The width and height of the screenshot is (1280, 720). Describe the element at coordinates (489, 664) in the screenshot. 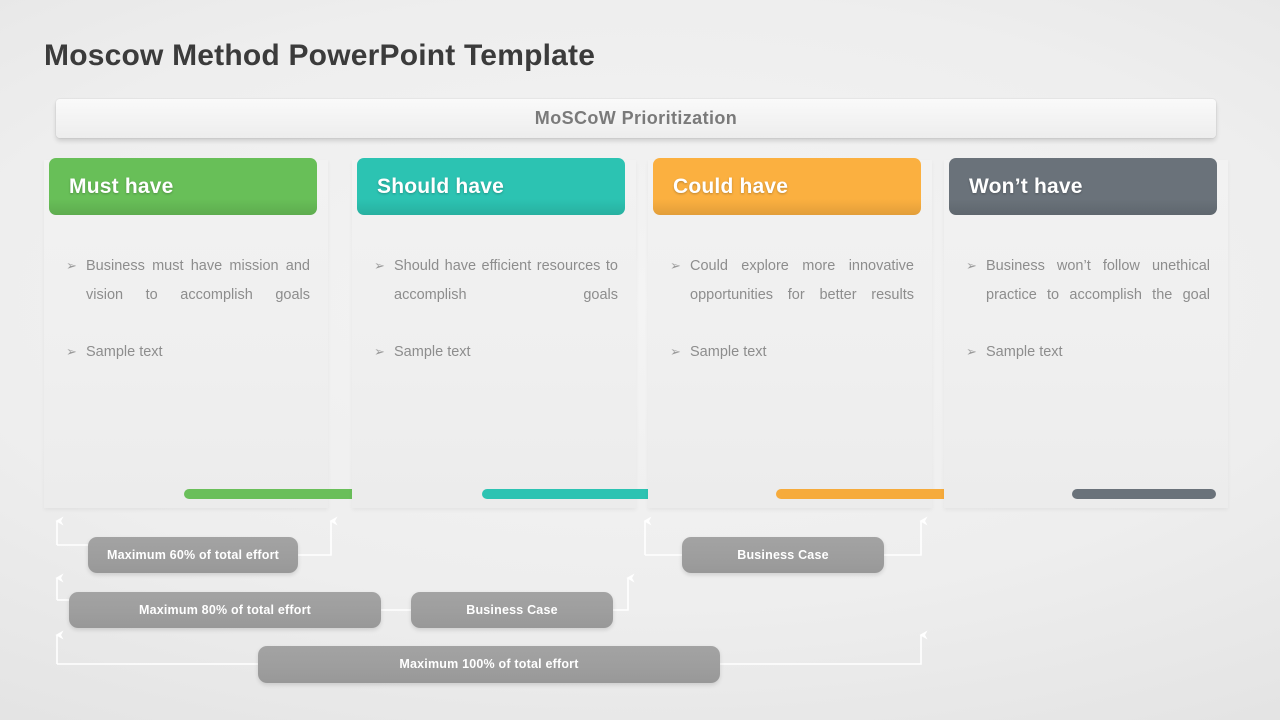

I see `label-pill-max-100: Maximum 100% of total effort` at that location.